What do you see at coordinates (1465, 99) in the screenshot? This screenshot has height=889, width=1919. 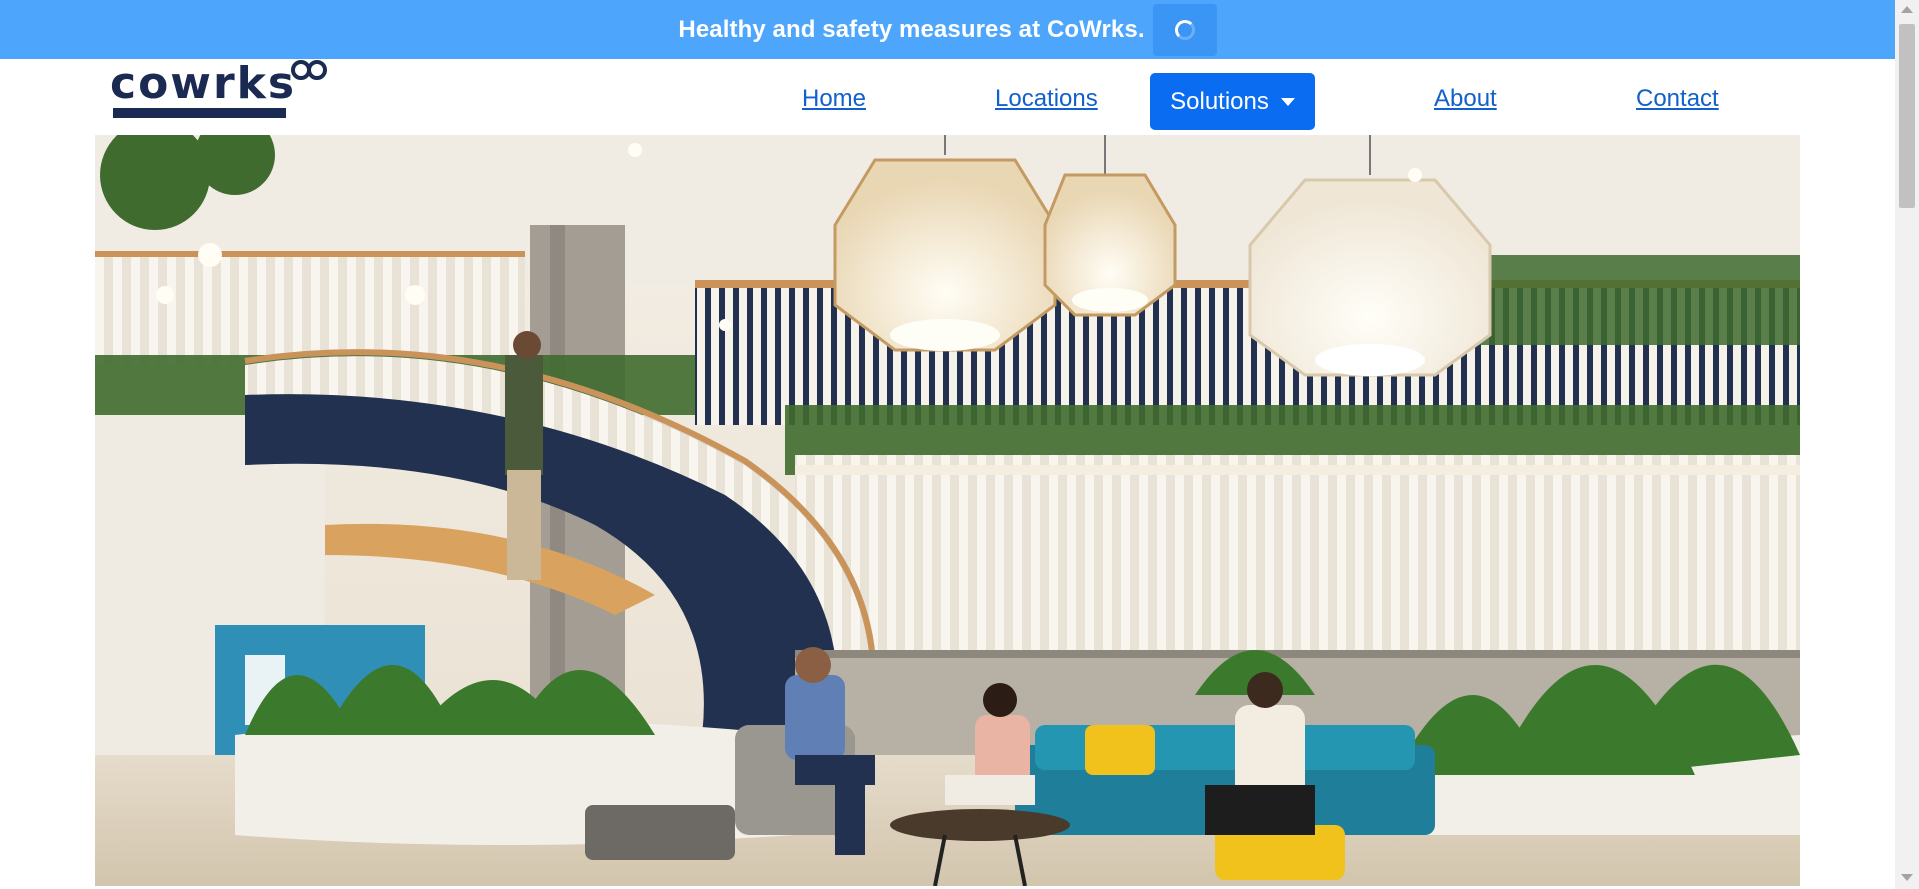 I see `nav-about-link: About` at bounding box center [1465, 99].